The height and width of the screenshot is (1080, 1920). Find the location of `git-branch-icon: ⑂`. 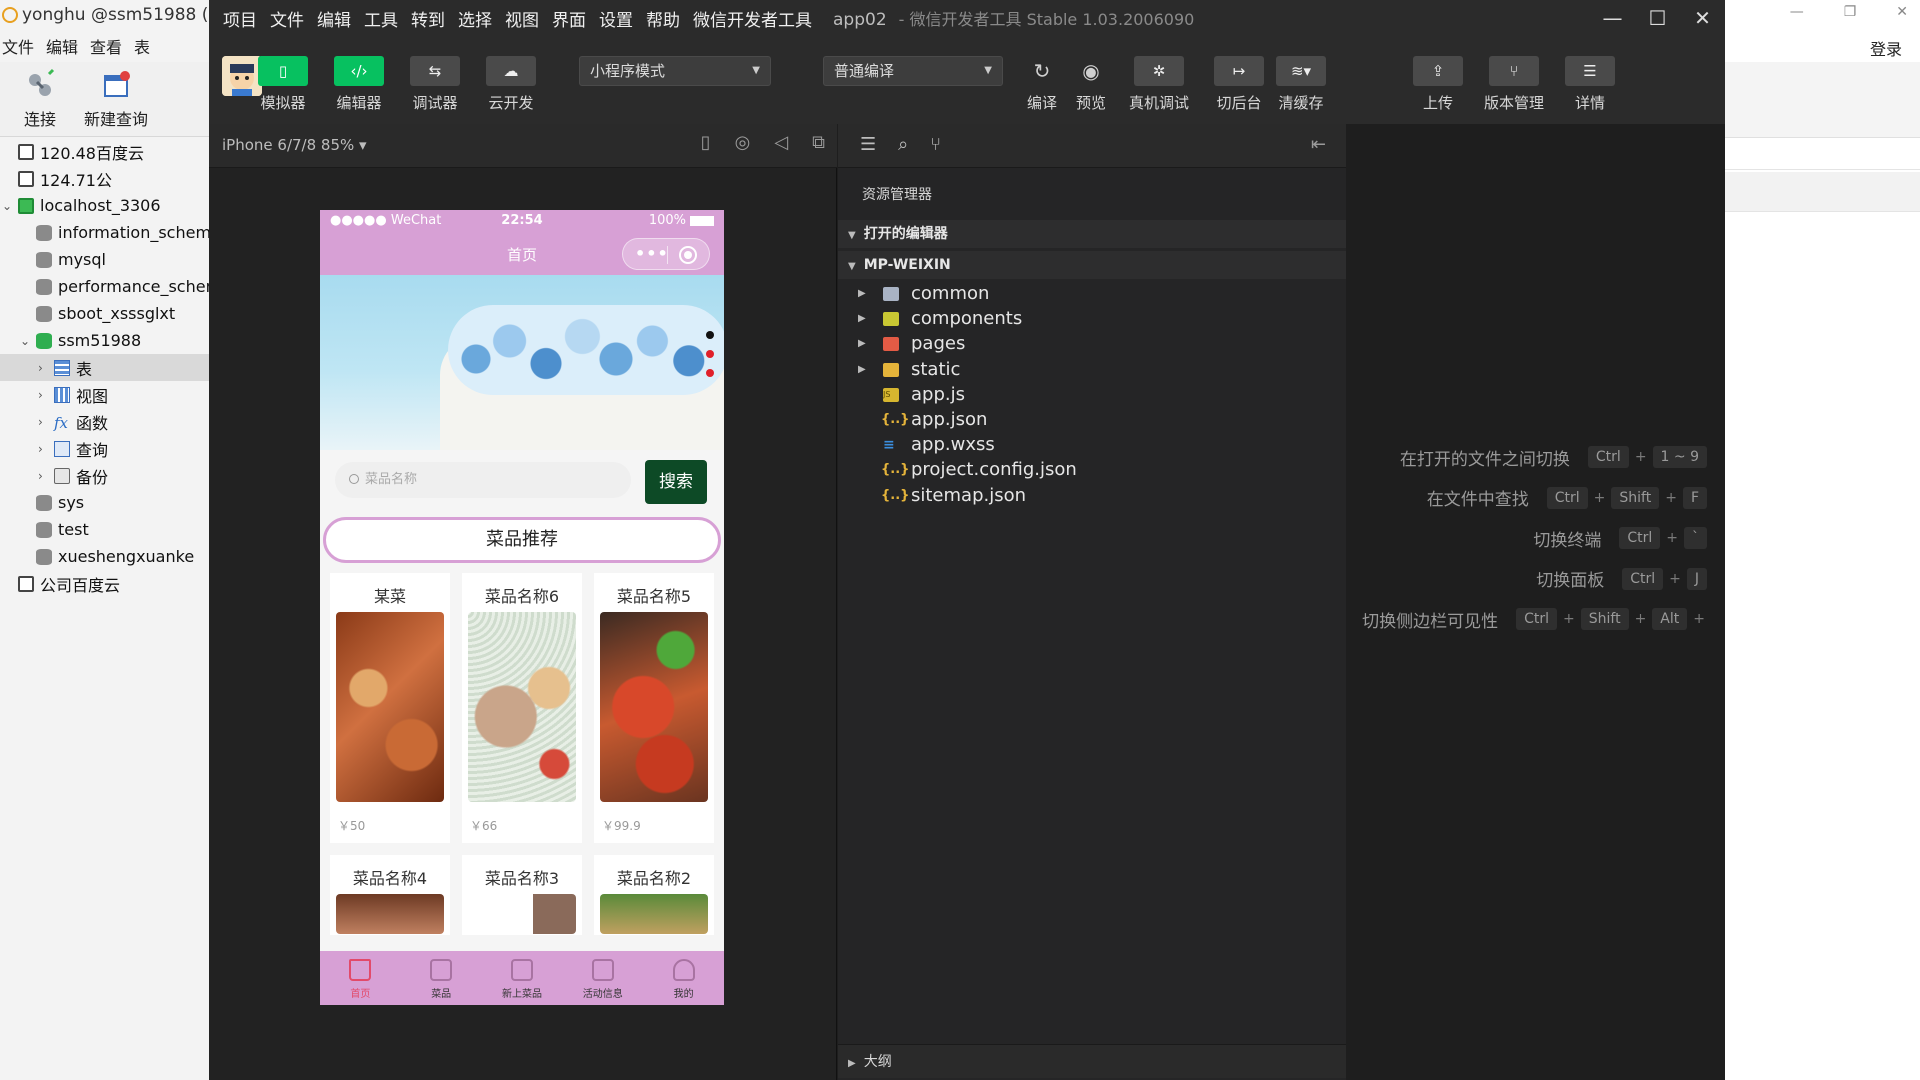

git-branch-icon: ⑂ is located at coordinates (935, 144).